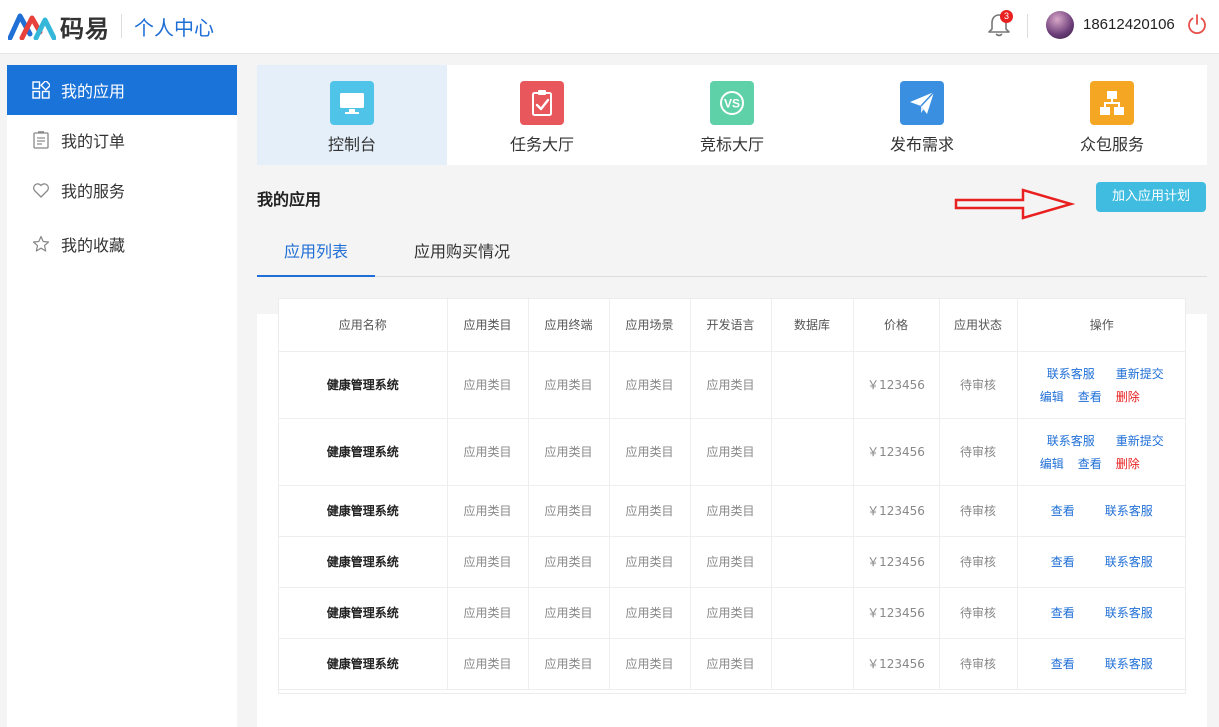 Image resolution: width=1219 pixels, height=727 pixels. What do you see at coordinates (488, 325) in the screenshot?
I see `column-header: 应用类目` at bounding box center [488, 325].